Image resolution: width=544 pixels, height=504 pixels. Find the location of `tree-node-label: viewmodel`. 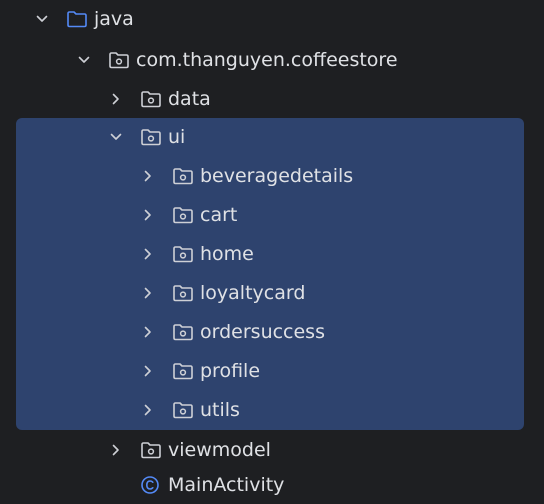

tree-node-label: viewmodel is located at coordinates (219, 450).